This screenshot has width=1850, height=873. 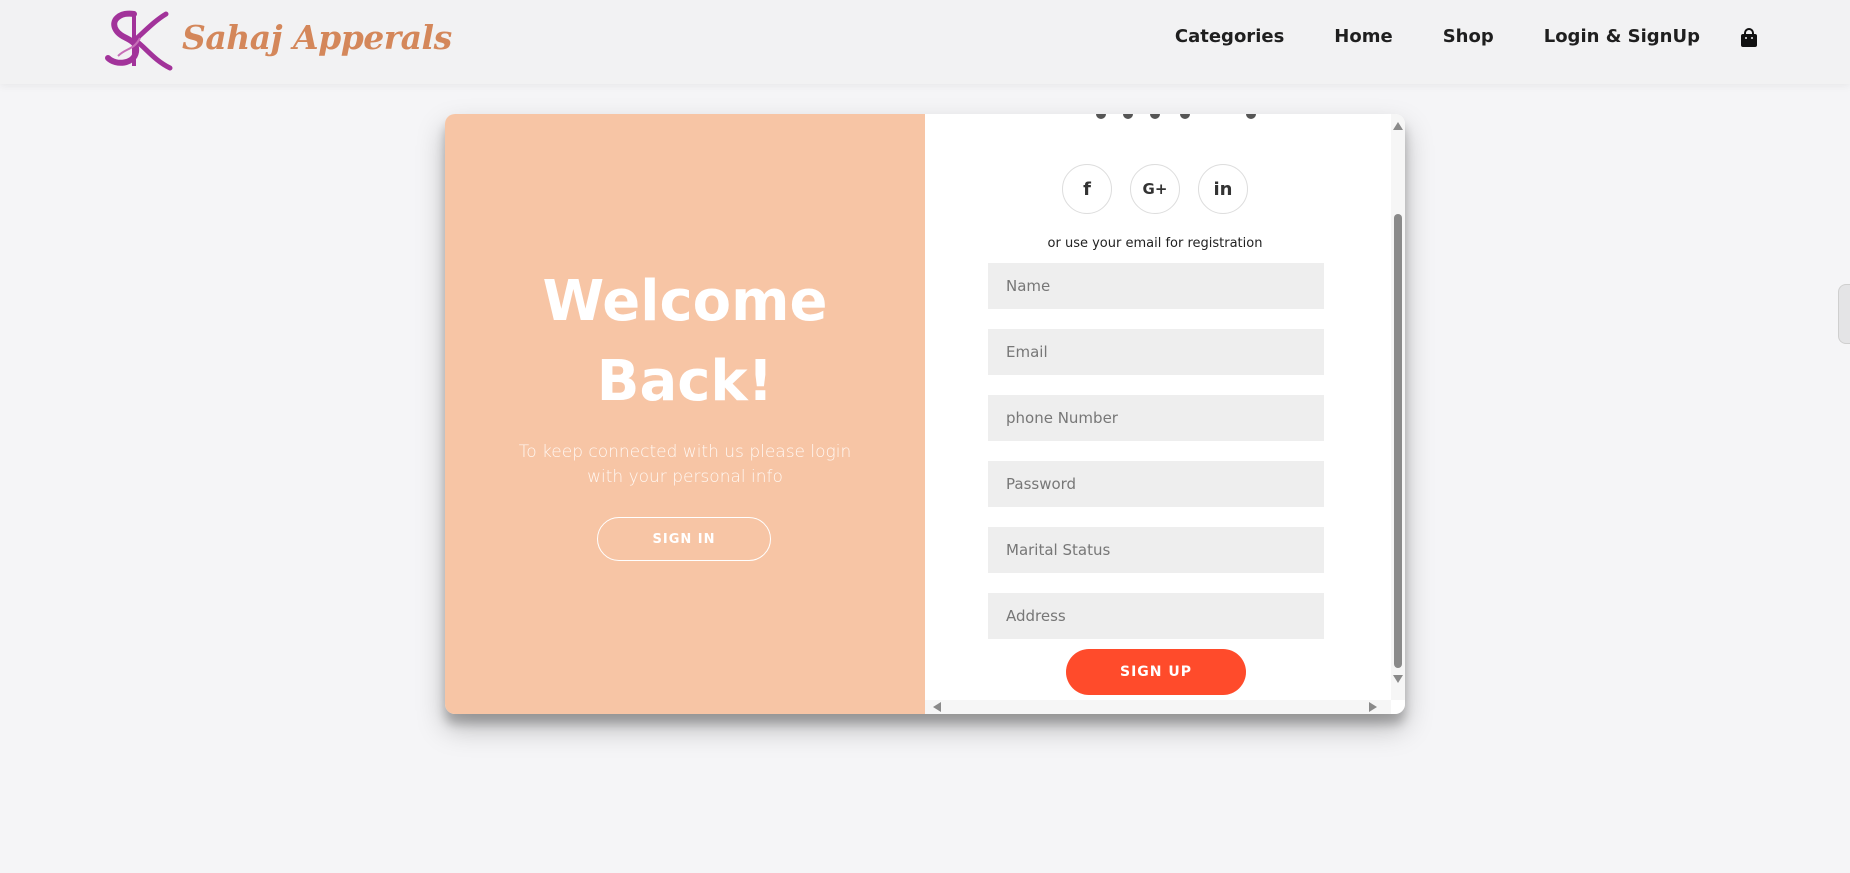 What do you see at coordinates (1156, 672) in the screenshot?
I see `sign-up-button: SIGN UP` at bounding box center [1156, 672].